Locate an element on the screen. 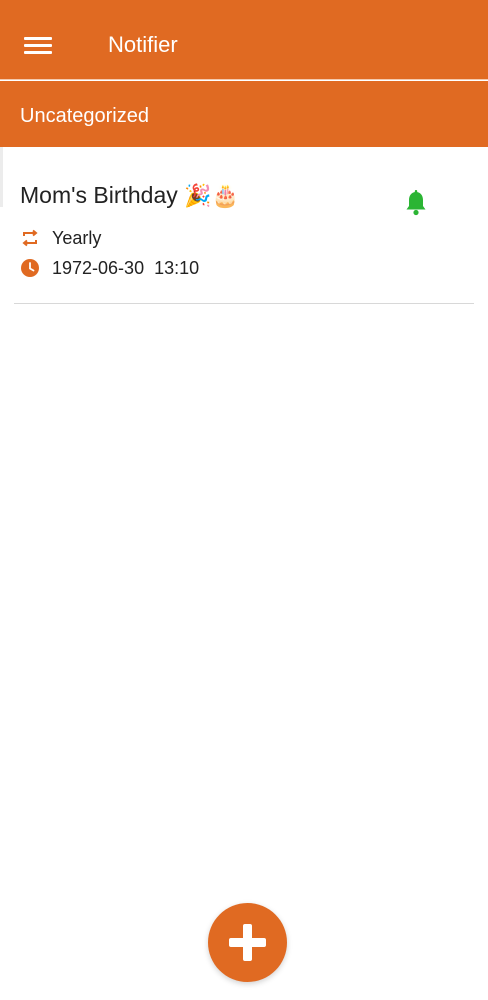  reminder-repeat-text: Yearly is located at coordinates (77, 238).